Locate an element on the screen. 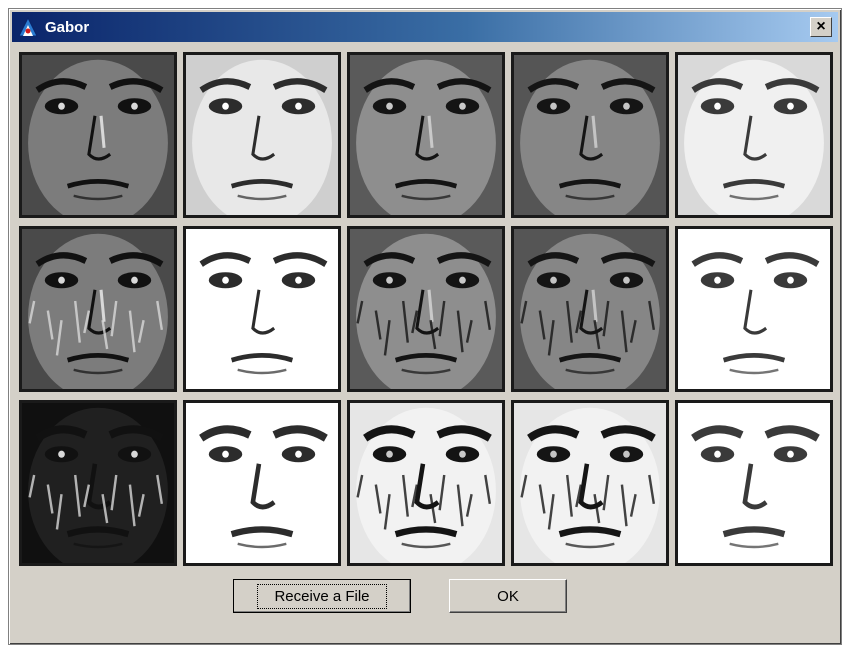  close-button: × is located at coordinates (821, 27).